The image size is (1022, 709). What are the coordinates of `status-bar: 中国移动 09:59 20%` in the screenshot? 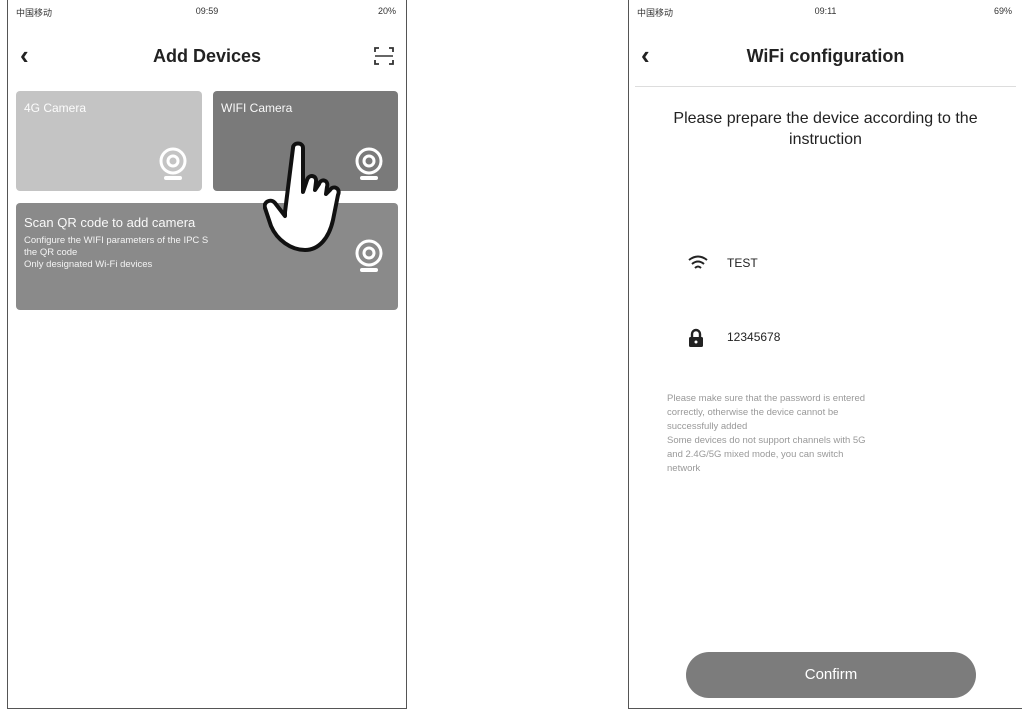 It's located at (207, 13).